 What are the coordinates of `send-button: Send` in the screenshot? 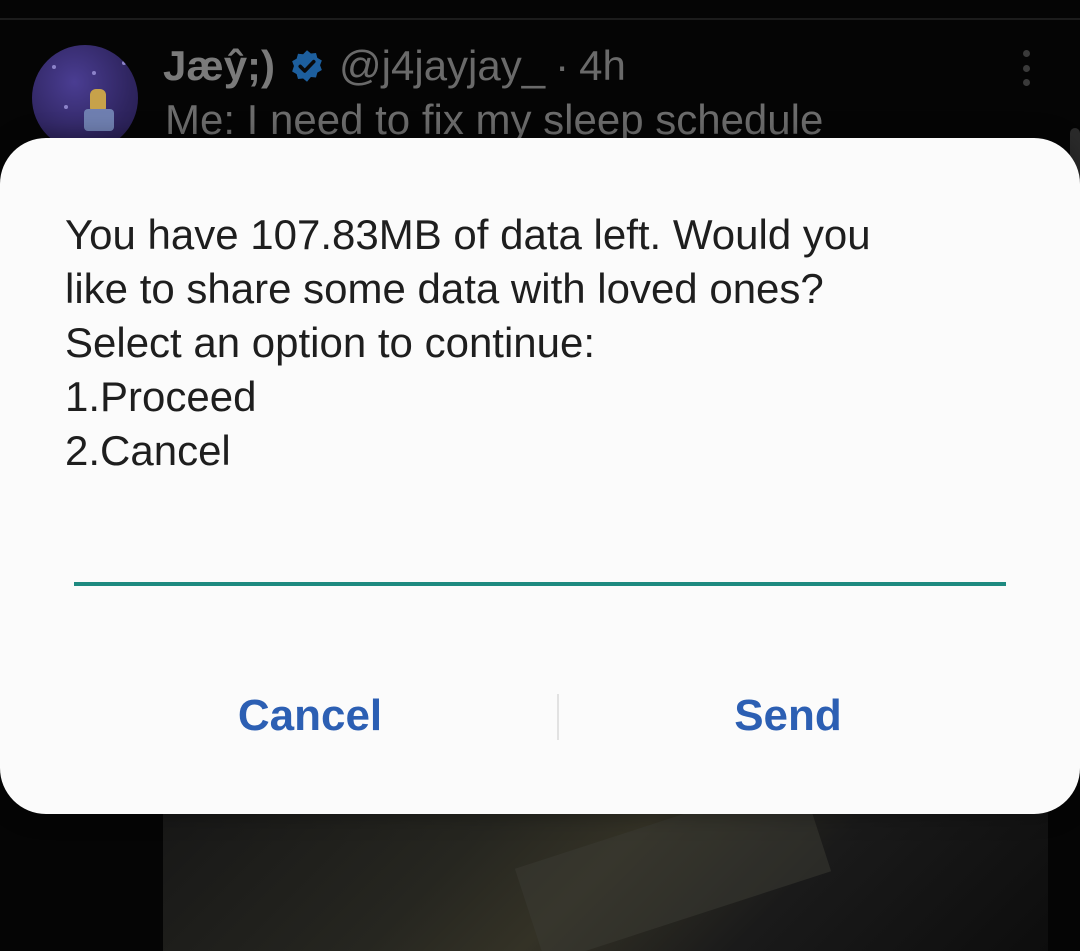 It's located at (788, 716).